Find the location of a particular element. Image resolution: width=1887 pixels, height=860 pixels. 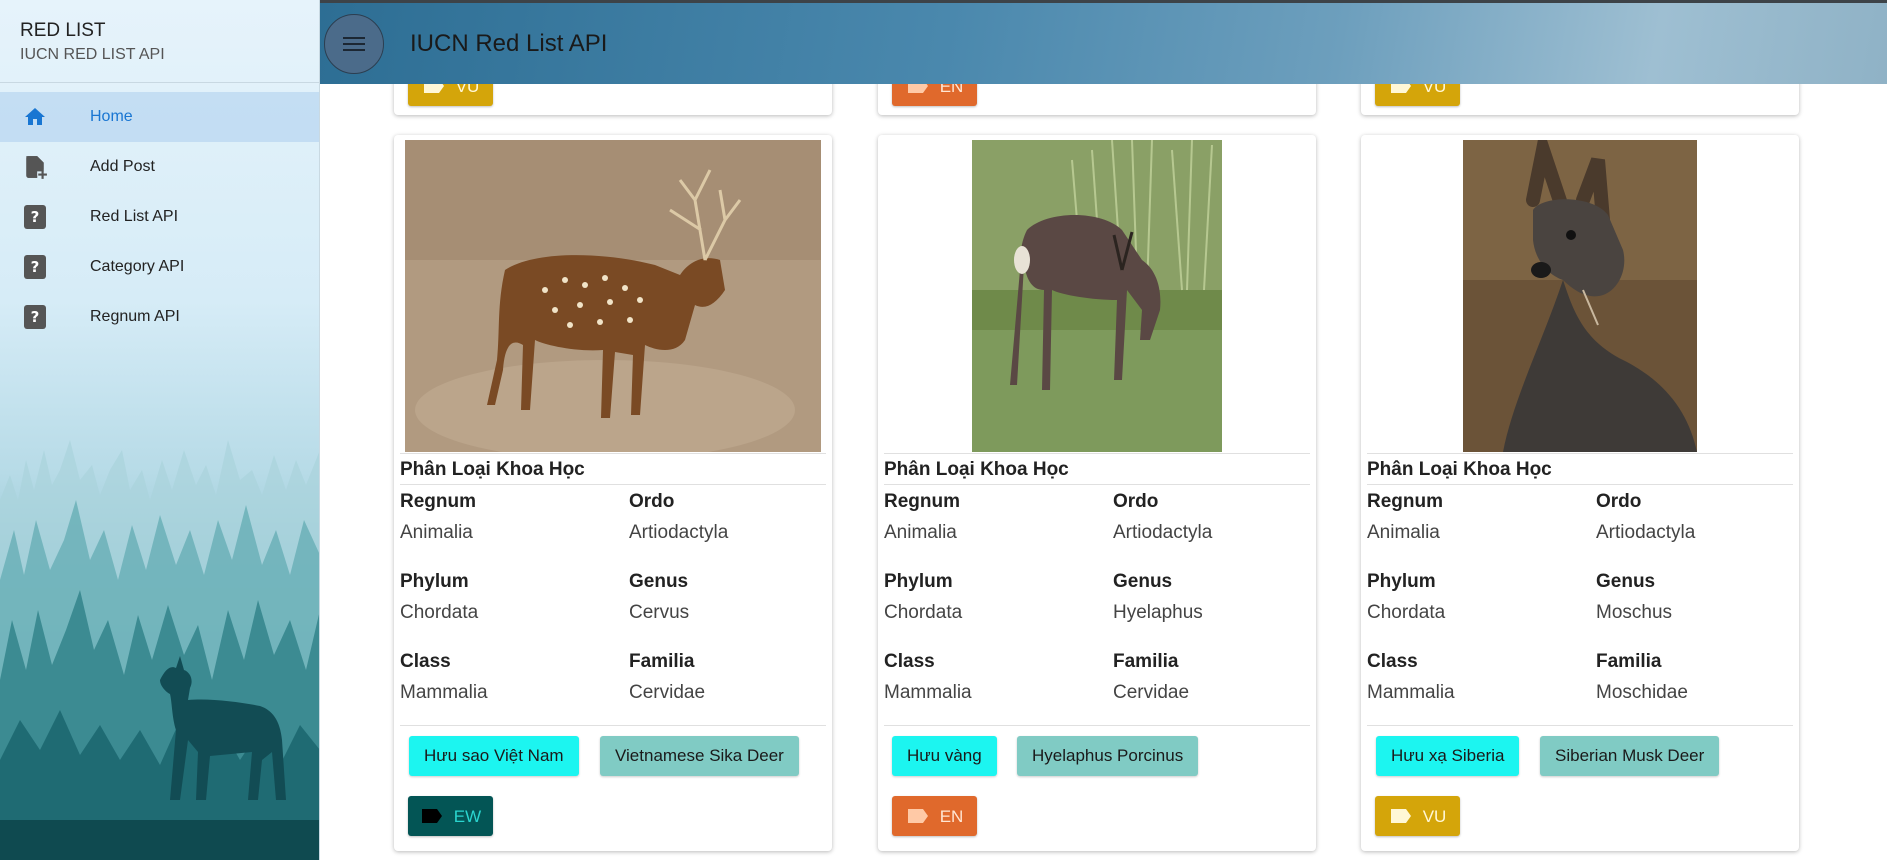

hog-deer-photo is located at coordinates (1097, 296).